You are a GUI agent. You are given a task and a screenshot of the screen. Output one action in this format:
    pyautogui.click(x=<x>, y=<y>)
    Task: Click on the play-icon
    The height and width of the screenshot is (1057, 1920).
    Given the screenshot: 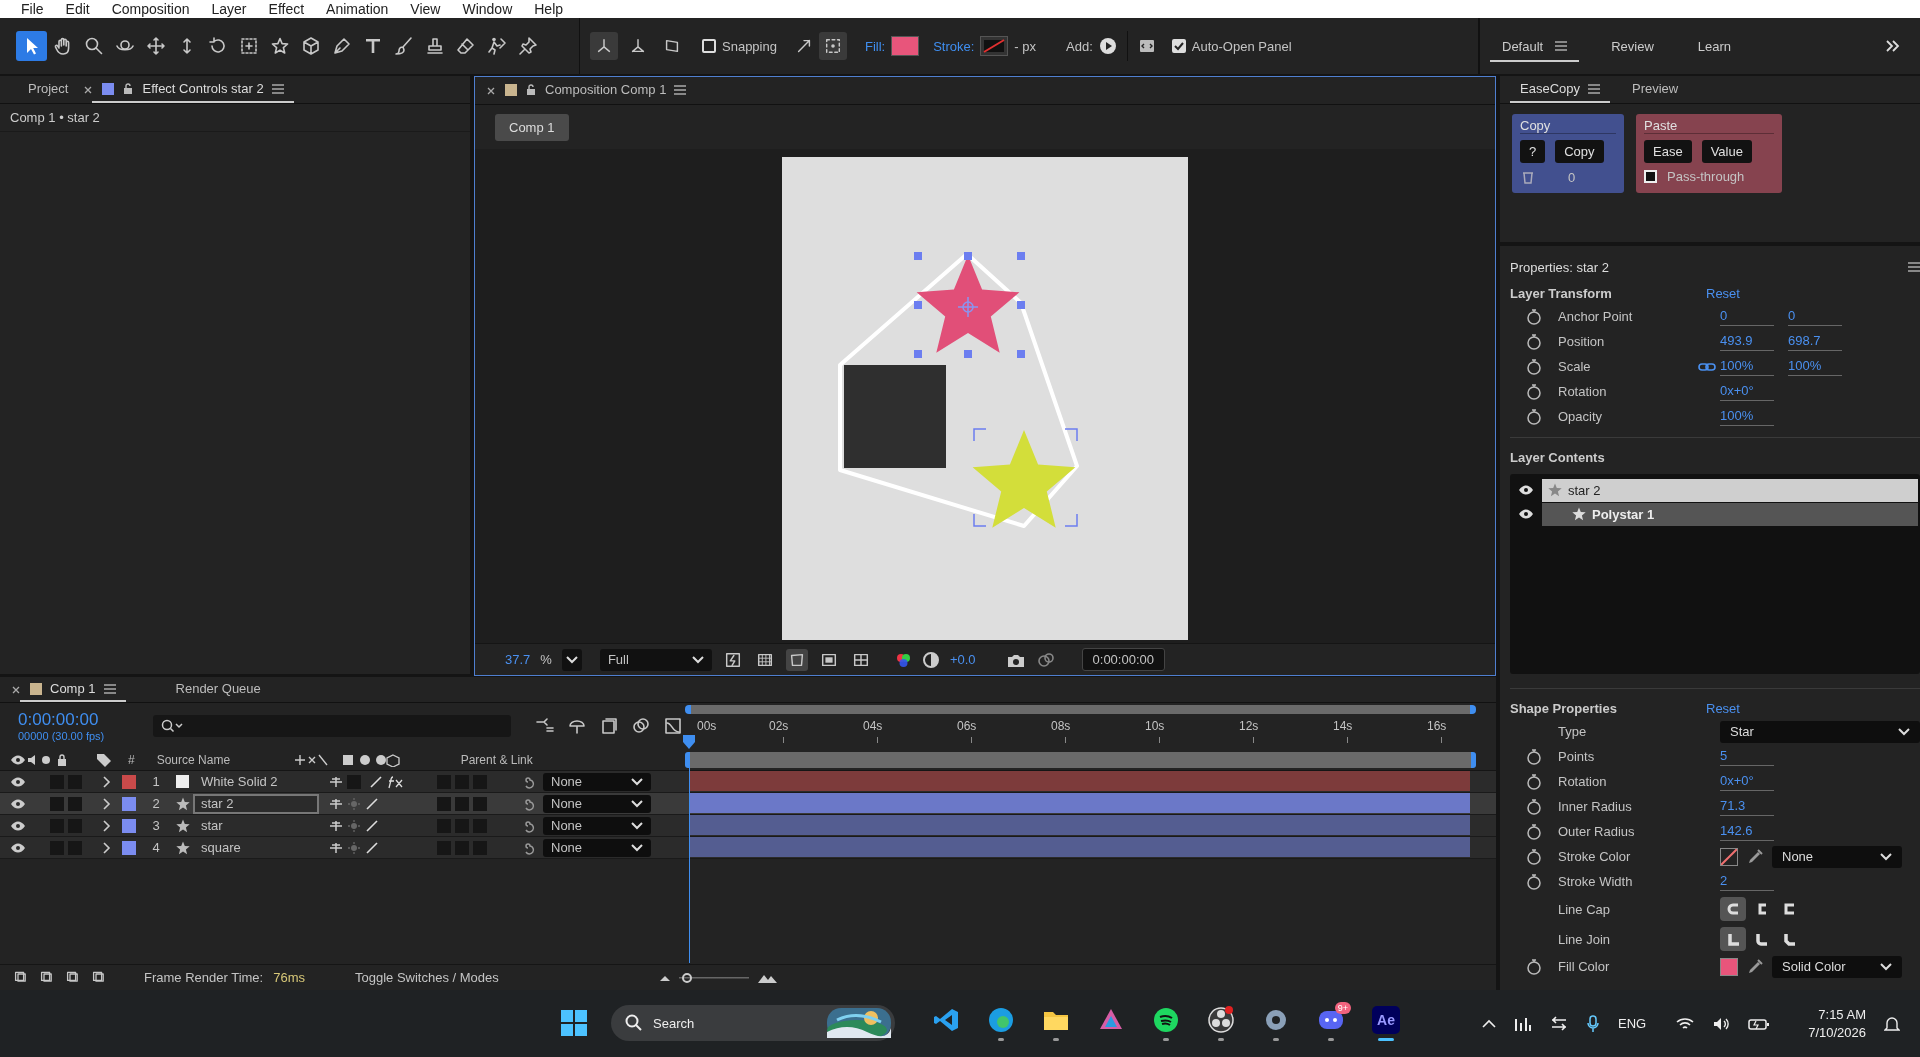 What is the action you would take?
    pyautogui.click(x=1107, y=46)
    